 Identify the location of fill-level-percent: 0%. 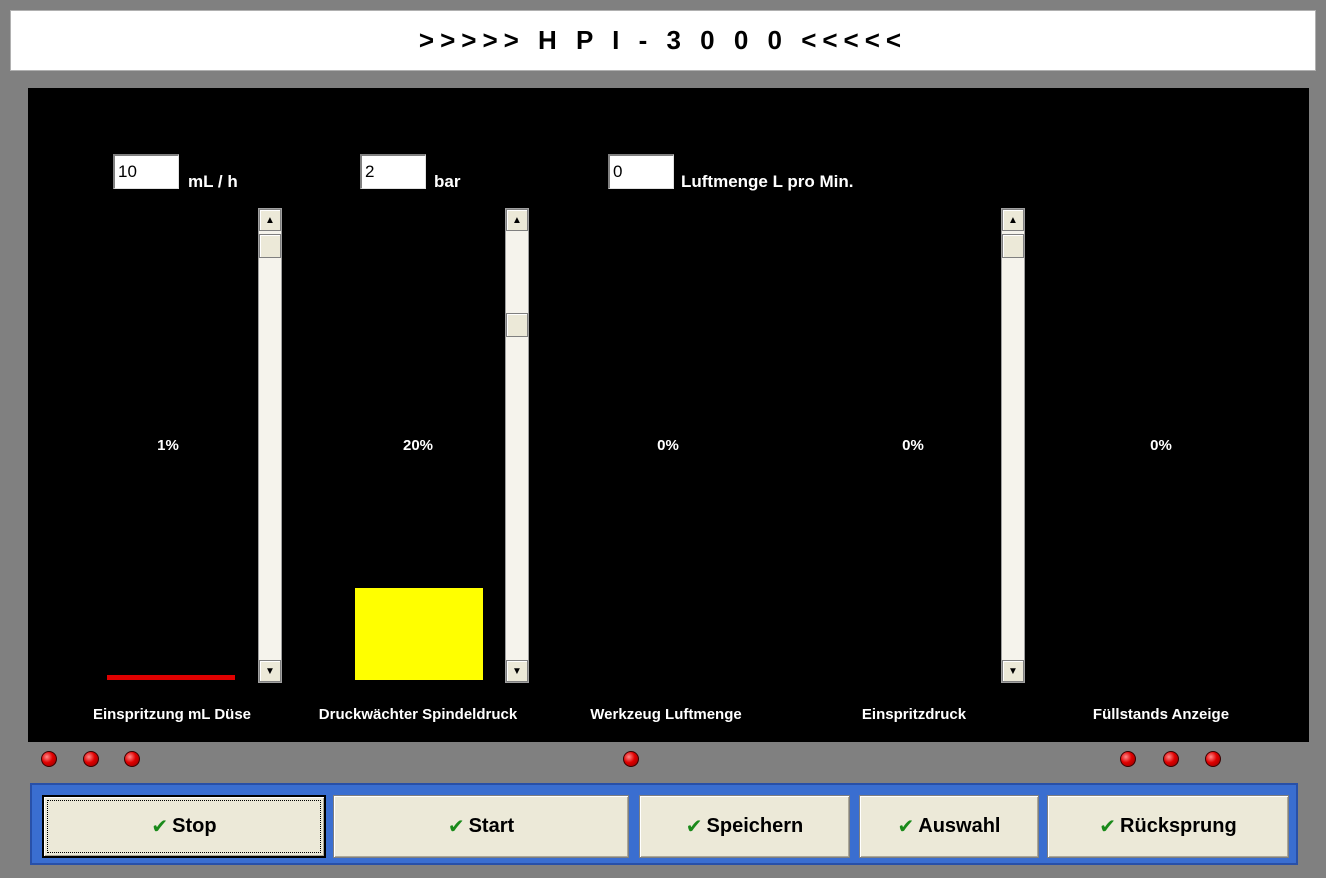
(1161, 445).